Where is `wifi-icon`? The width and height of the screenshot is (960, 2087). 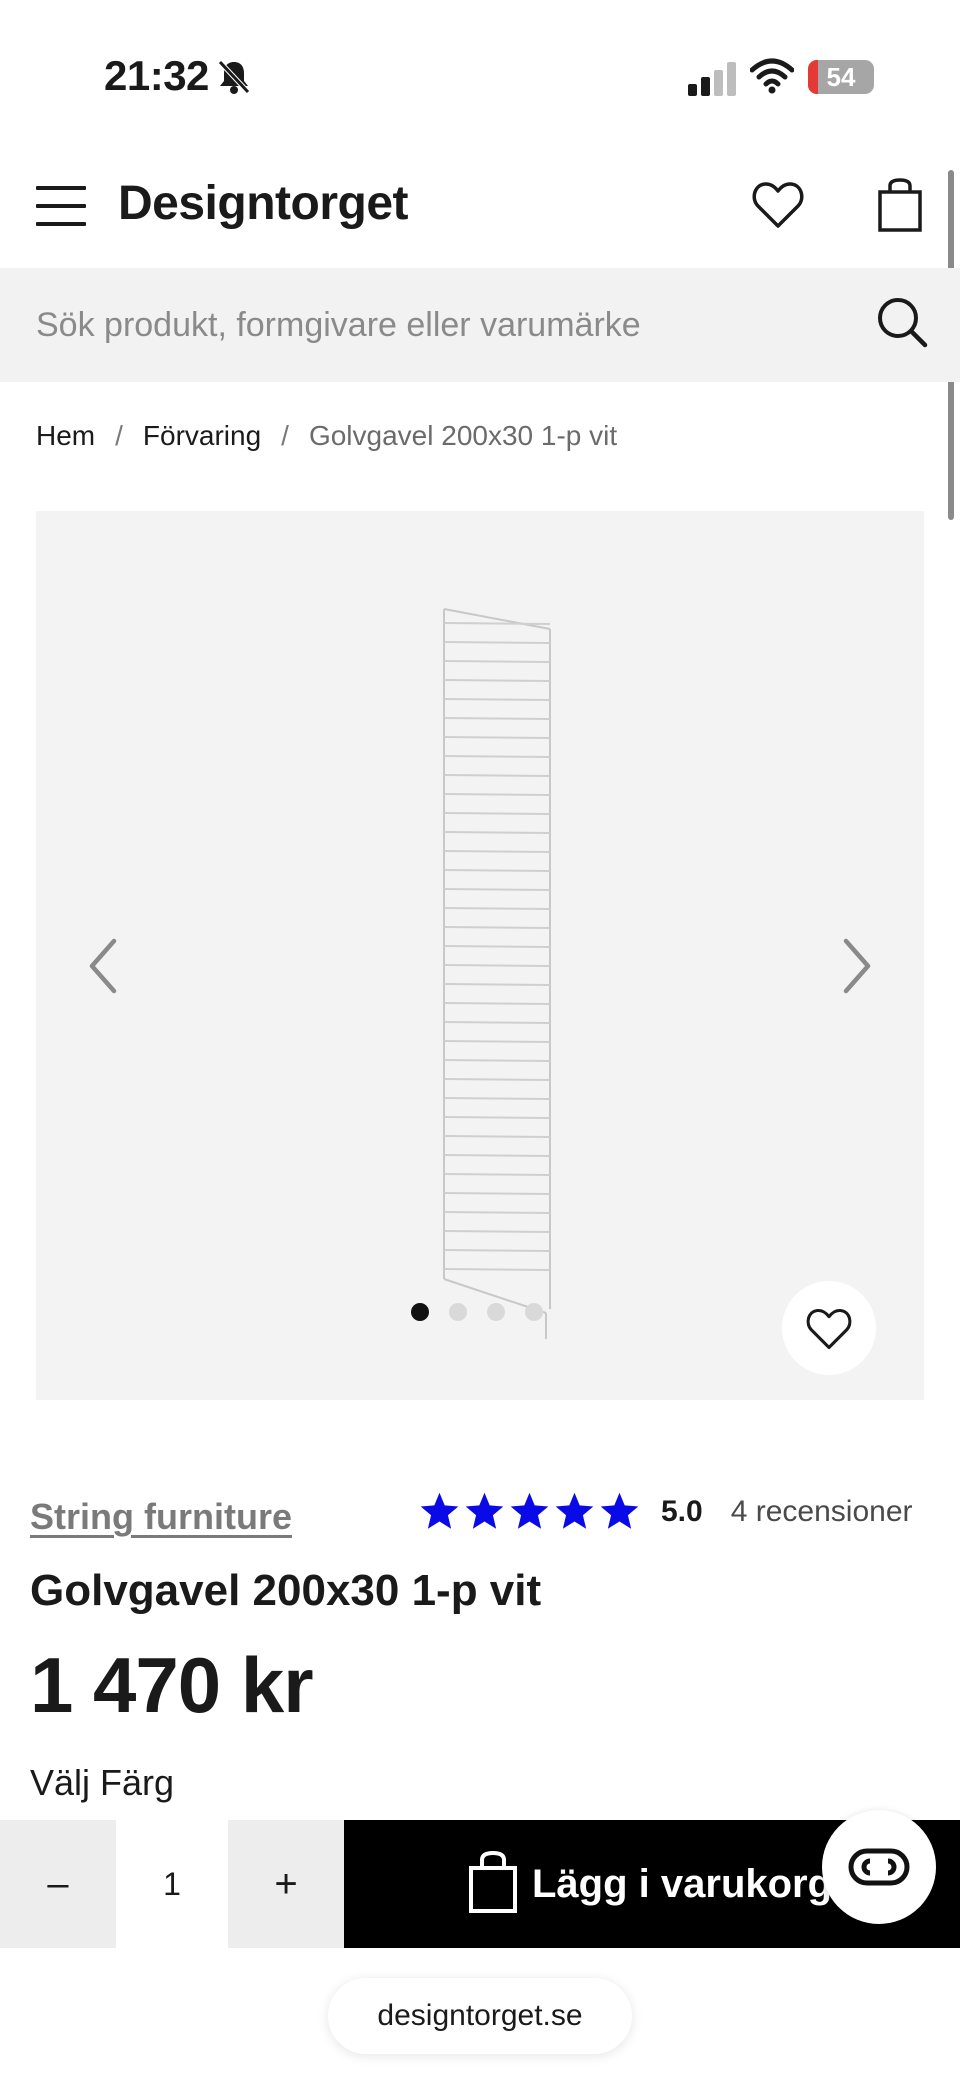 wifi-icon is located at coordinates (772, 76).